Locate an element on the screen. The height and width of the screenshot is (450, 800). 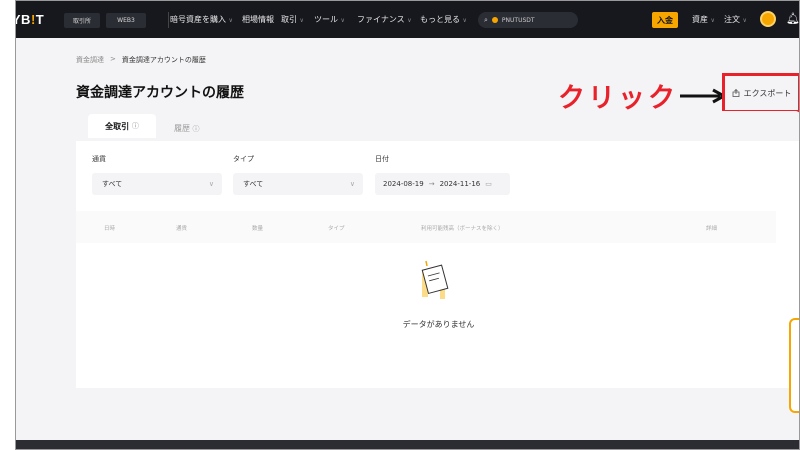
tab-all-trades: 全取引 ⓘ is located at coordinates (122, 126).